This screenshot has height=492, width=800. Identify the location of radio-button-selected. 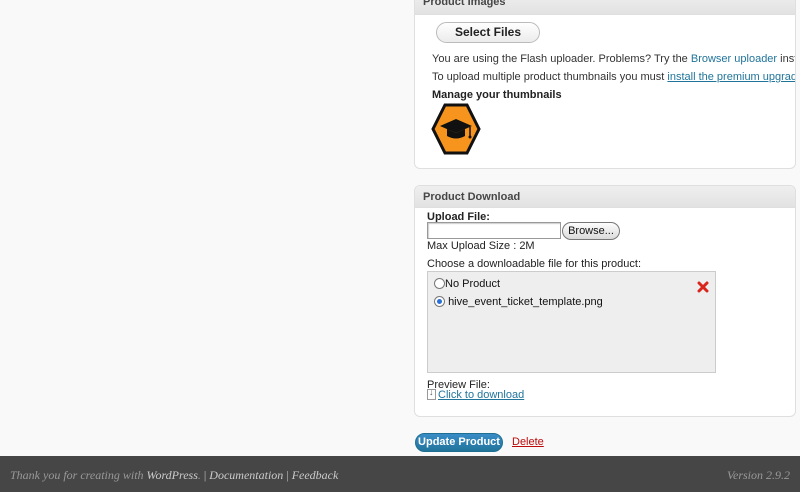
(439, 301).